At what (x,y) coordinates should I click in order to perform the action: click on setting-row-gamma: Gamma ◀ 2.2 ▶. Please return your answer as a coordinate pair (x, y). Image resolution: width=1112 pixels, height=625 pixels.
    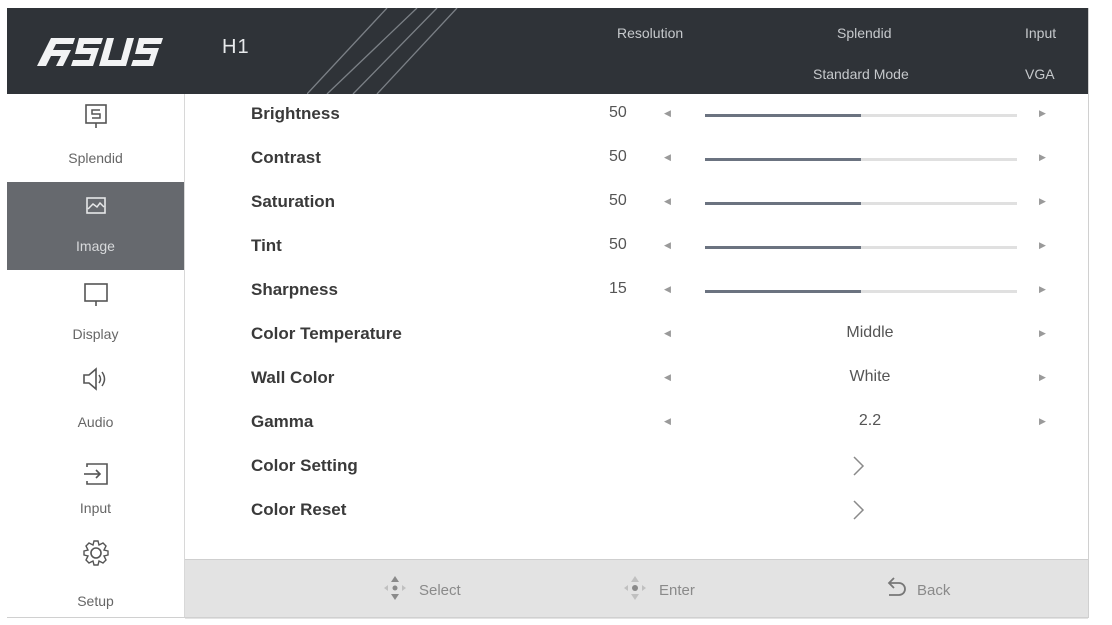
    Looking at the image, I should click on (636, 424).